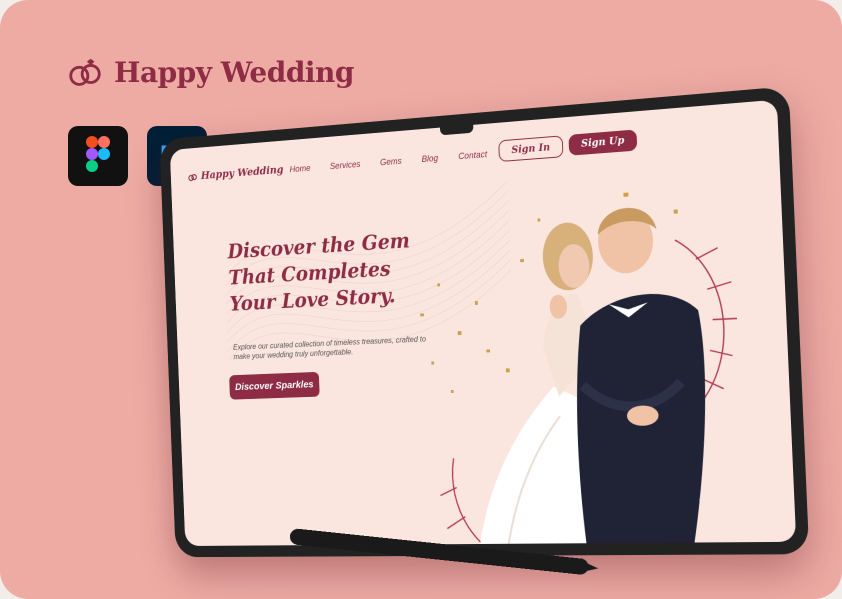  What do you see at coordinates (192, 176) in the screenshot?
I see `rings-icon-small` at bounding box center [192, 176].